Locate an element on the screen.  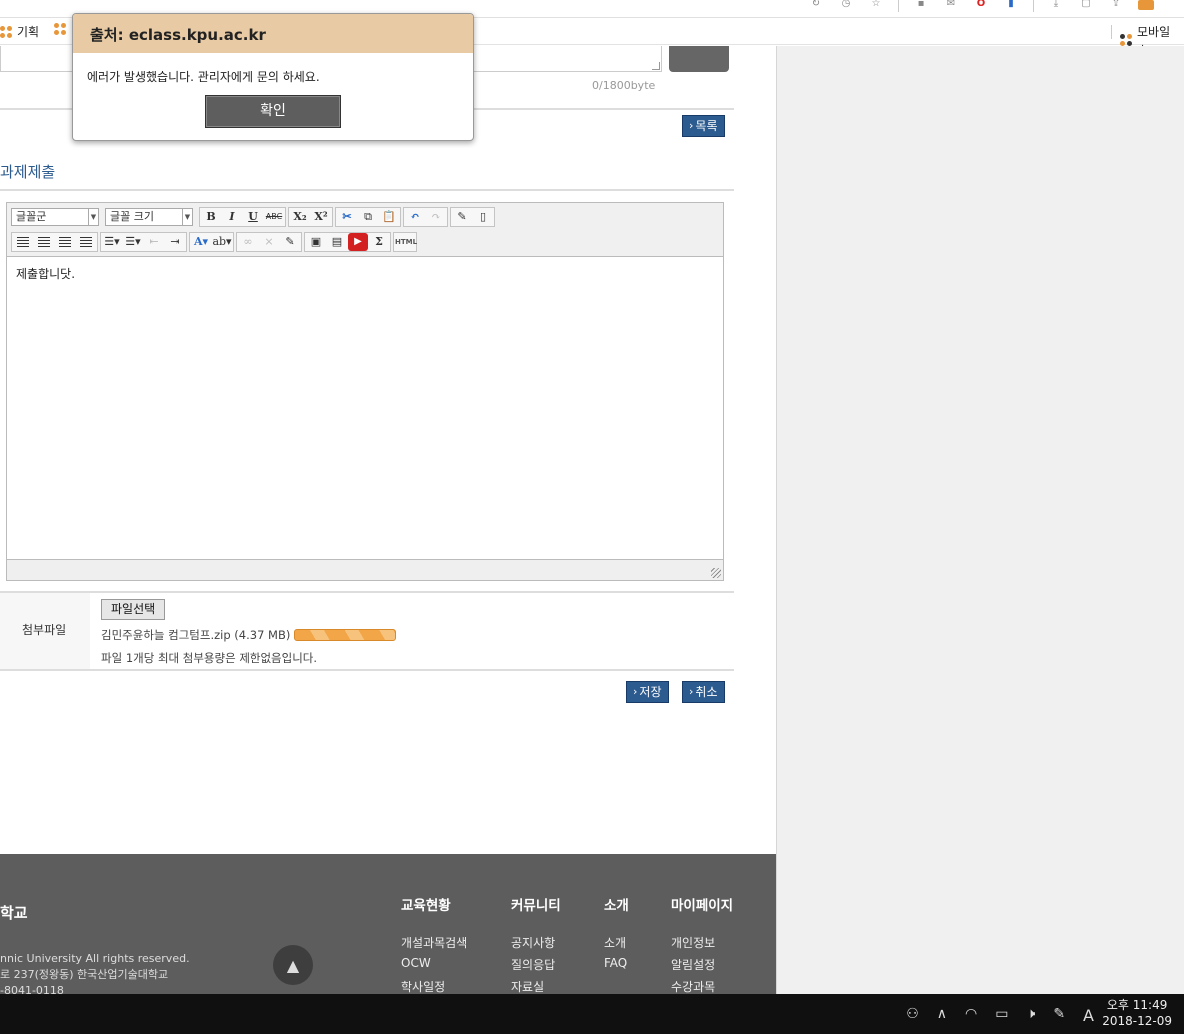
history-icon: ◷ is located at coordinates (846, 4).